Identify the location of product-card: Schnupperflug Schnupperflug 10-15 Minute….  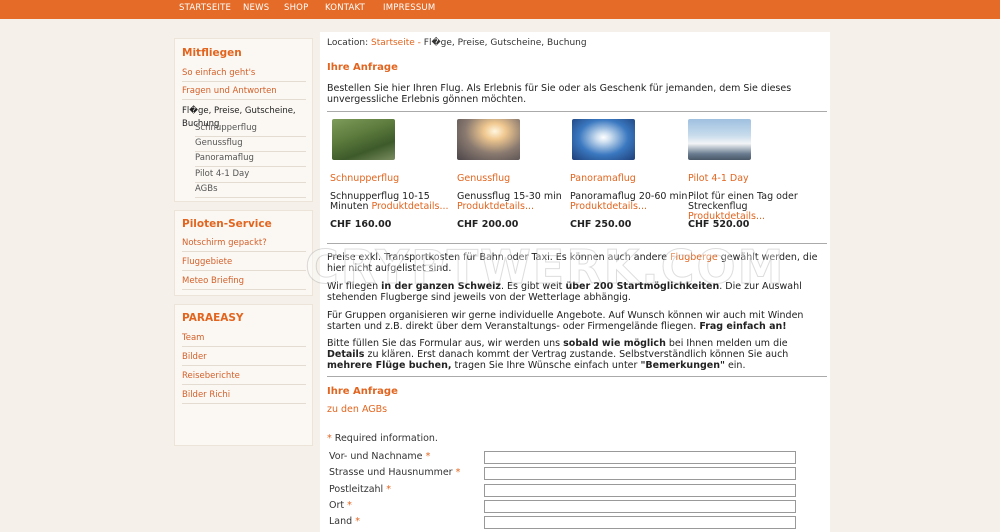
(389, 174).